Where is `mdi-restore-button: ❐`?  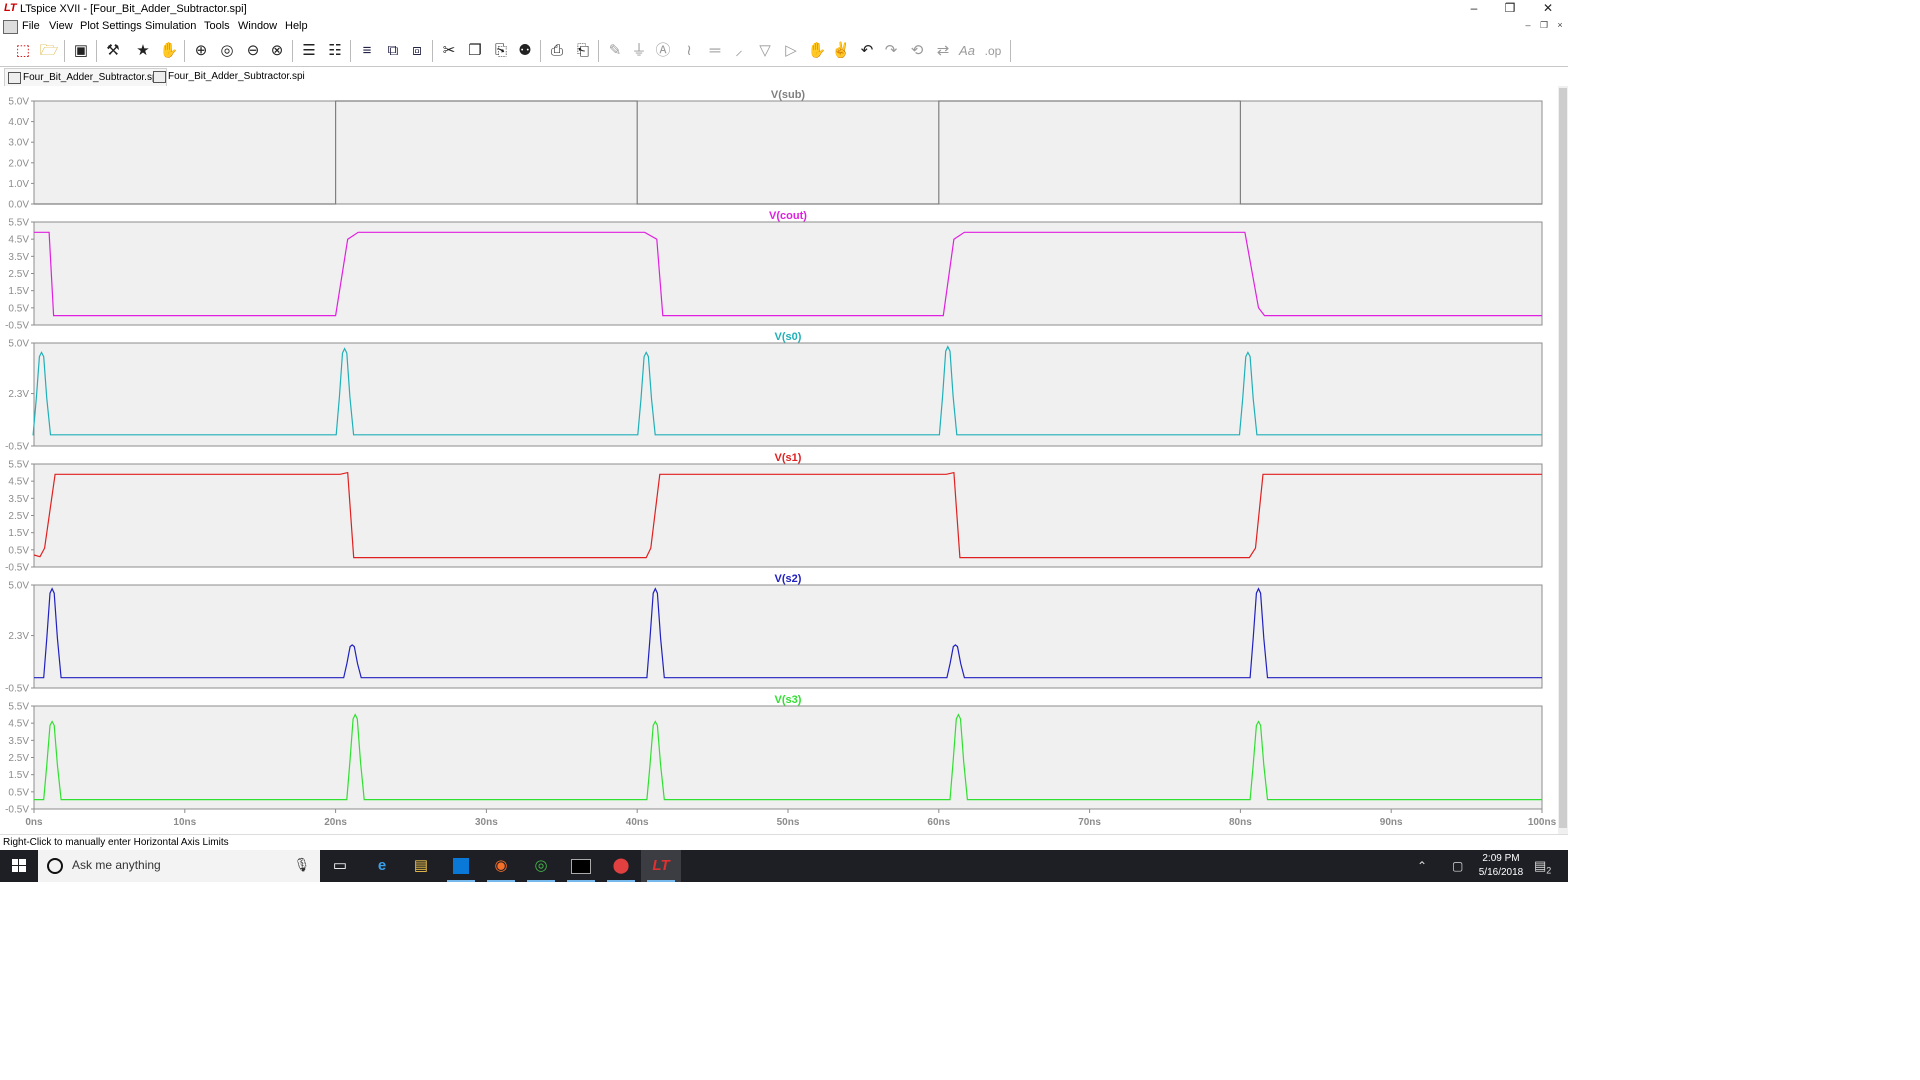
mdi-restore-button: ❐ is located at coordinates (1544, 25).